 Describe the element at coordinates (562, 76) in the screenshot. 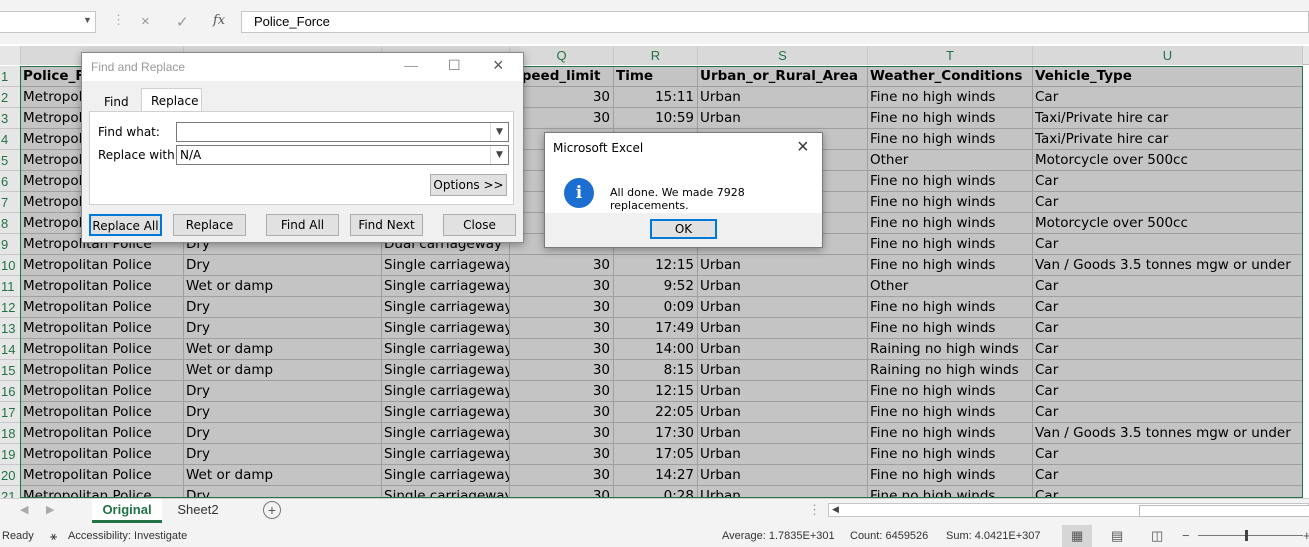

I see `header-cell: Speed_limit` at that location.